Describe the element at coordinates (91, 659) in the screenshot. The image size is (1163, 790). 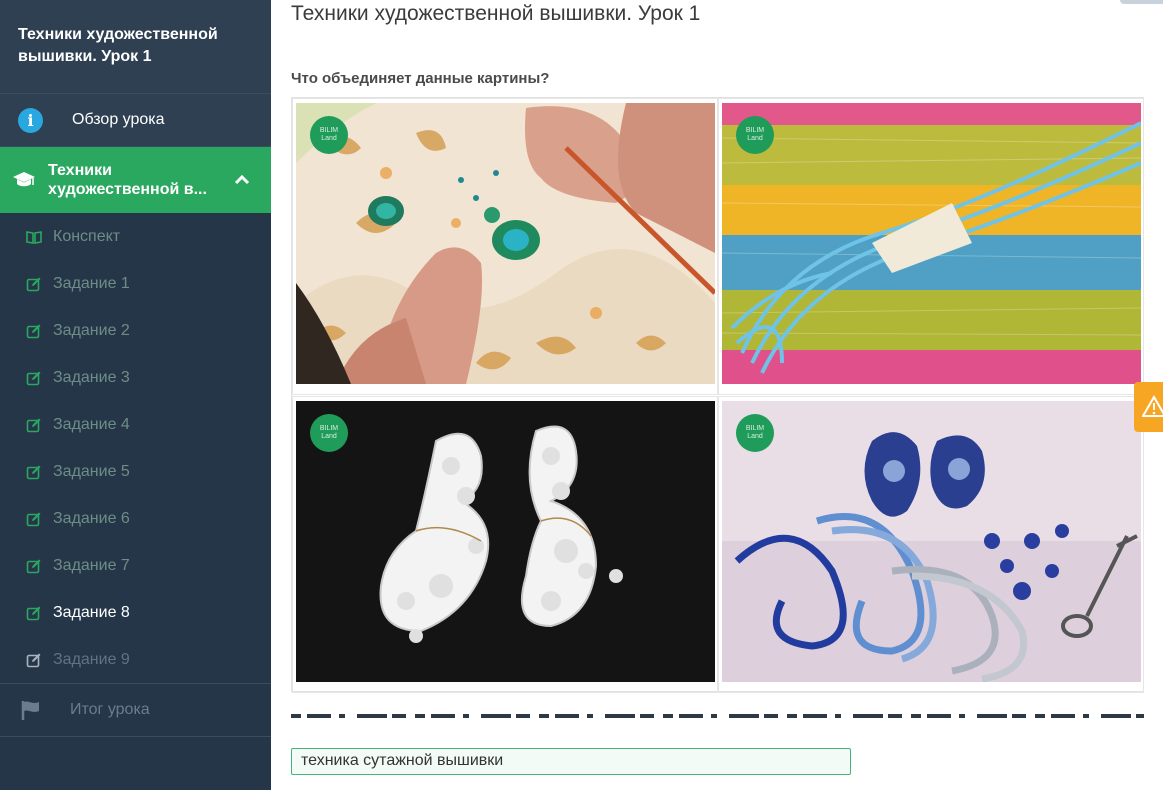
I see `sidebar-item-label: Задание 9` at that location.